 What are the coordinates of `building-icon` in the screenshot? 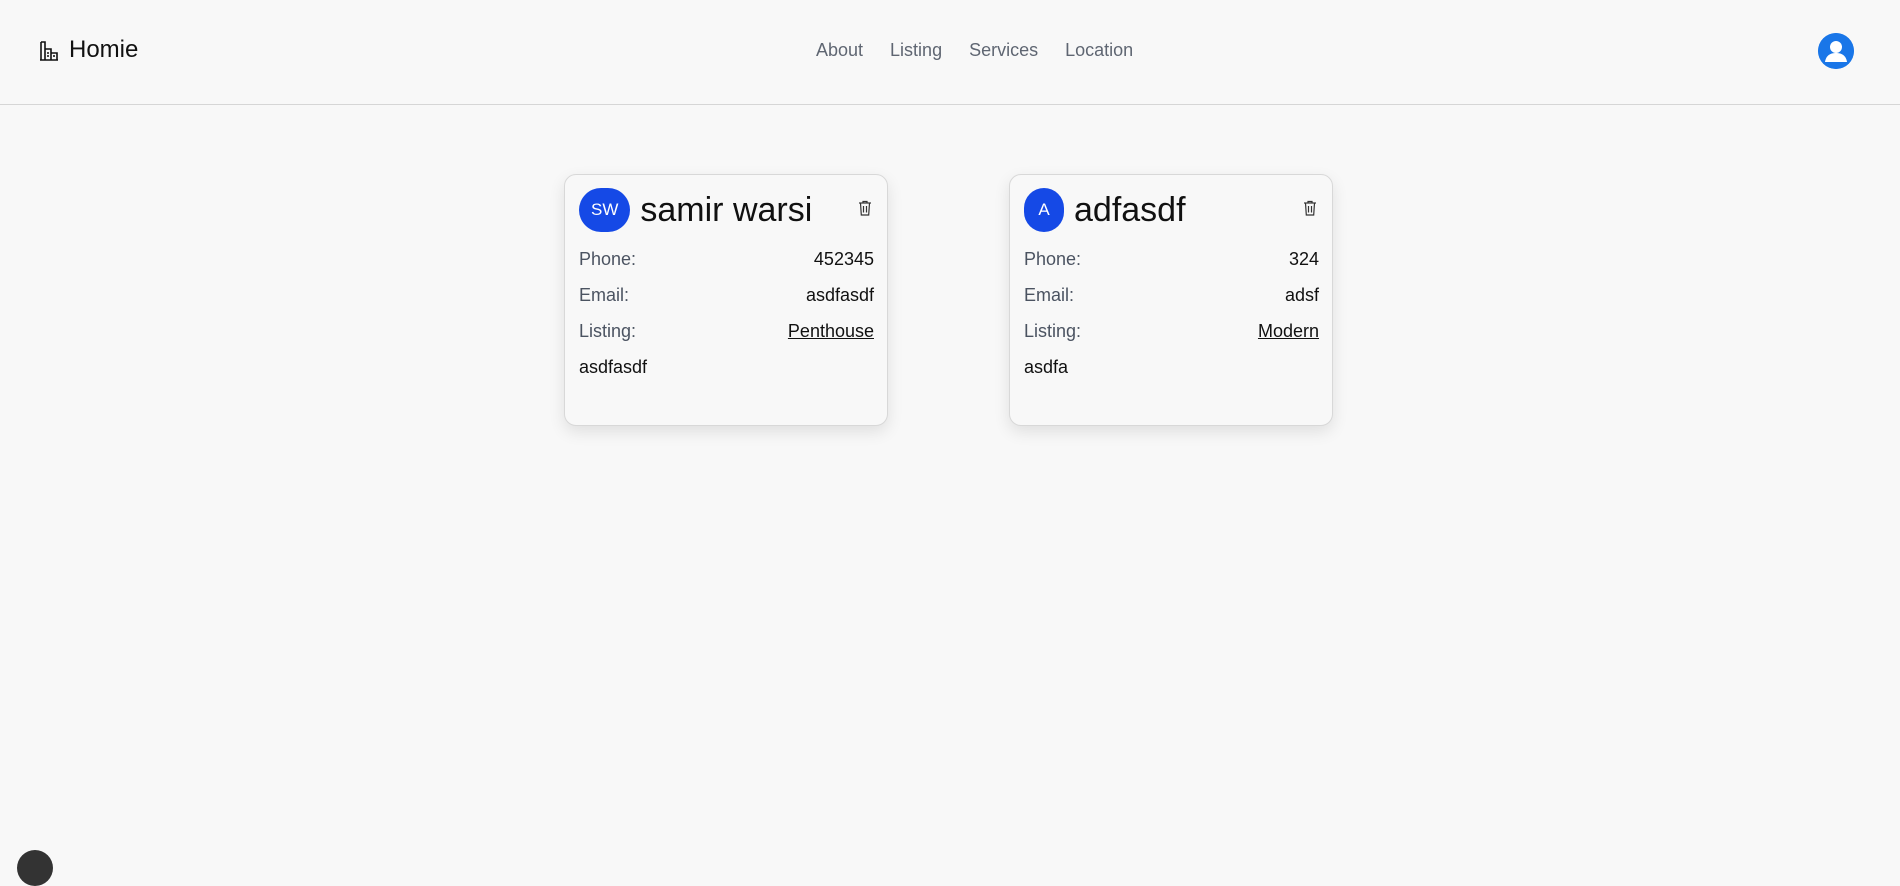 It's located at (49, 50).